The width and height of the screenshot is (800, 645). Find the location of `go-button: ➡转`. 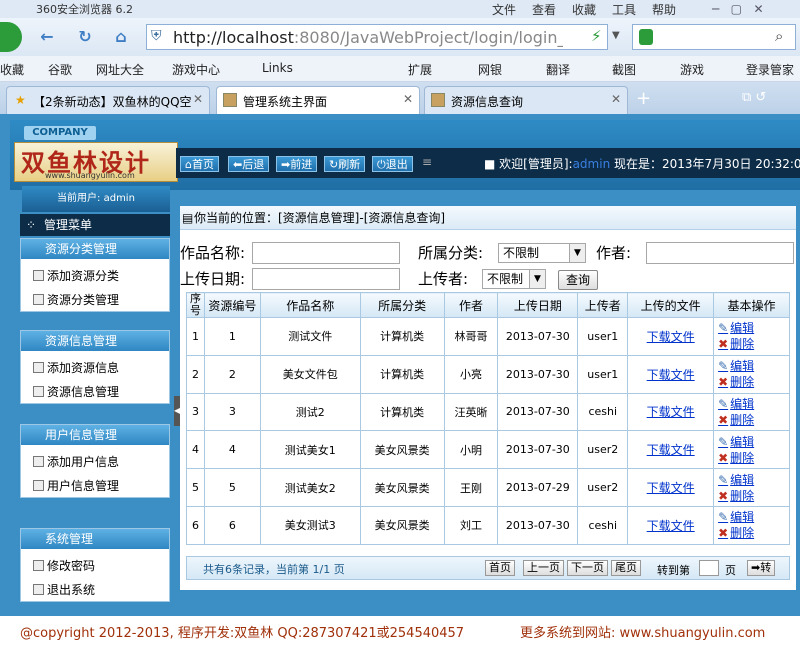

go-button: ➡转 is located at coordinates (761, 568).